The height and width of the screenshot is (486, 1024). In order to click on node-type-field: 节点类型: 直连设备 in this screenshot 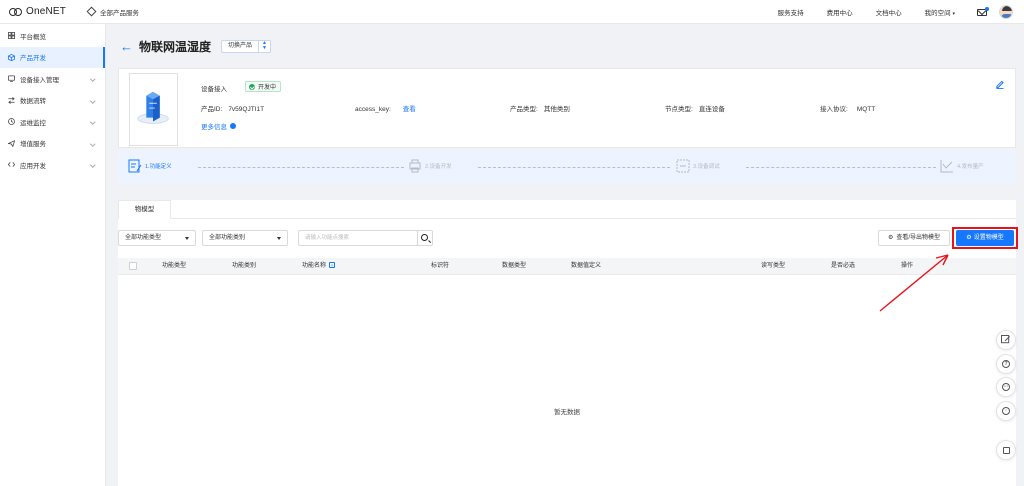, I will do `click(695, 108)`.